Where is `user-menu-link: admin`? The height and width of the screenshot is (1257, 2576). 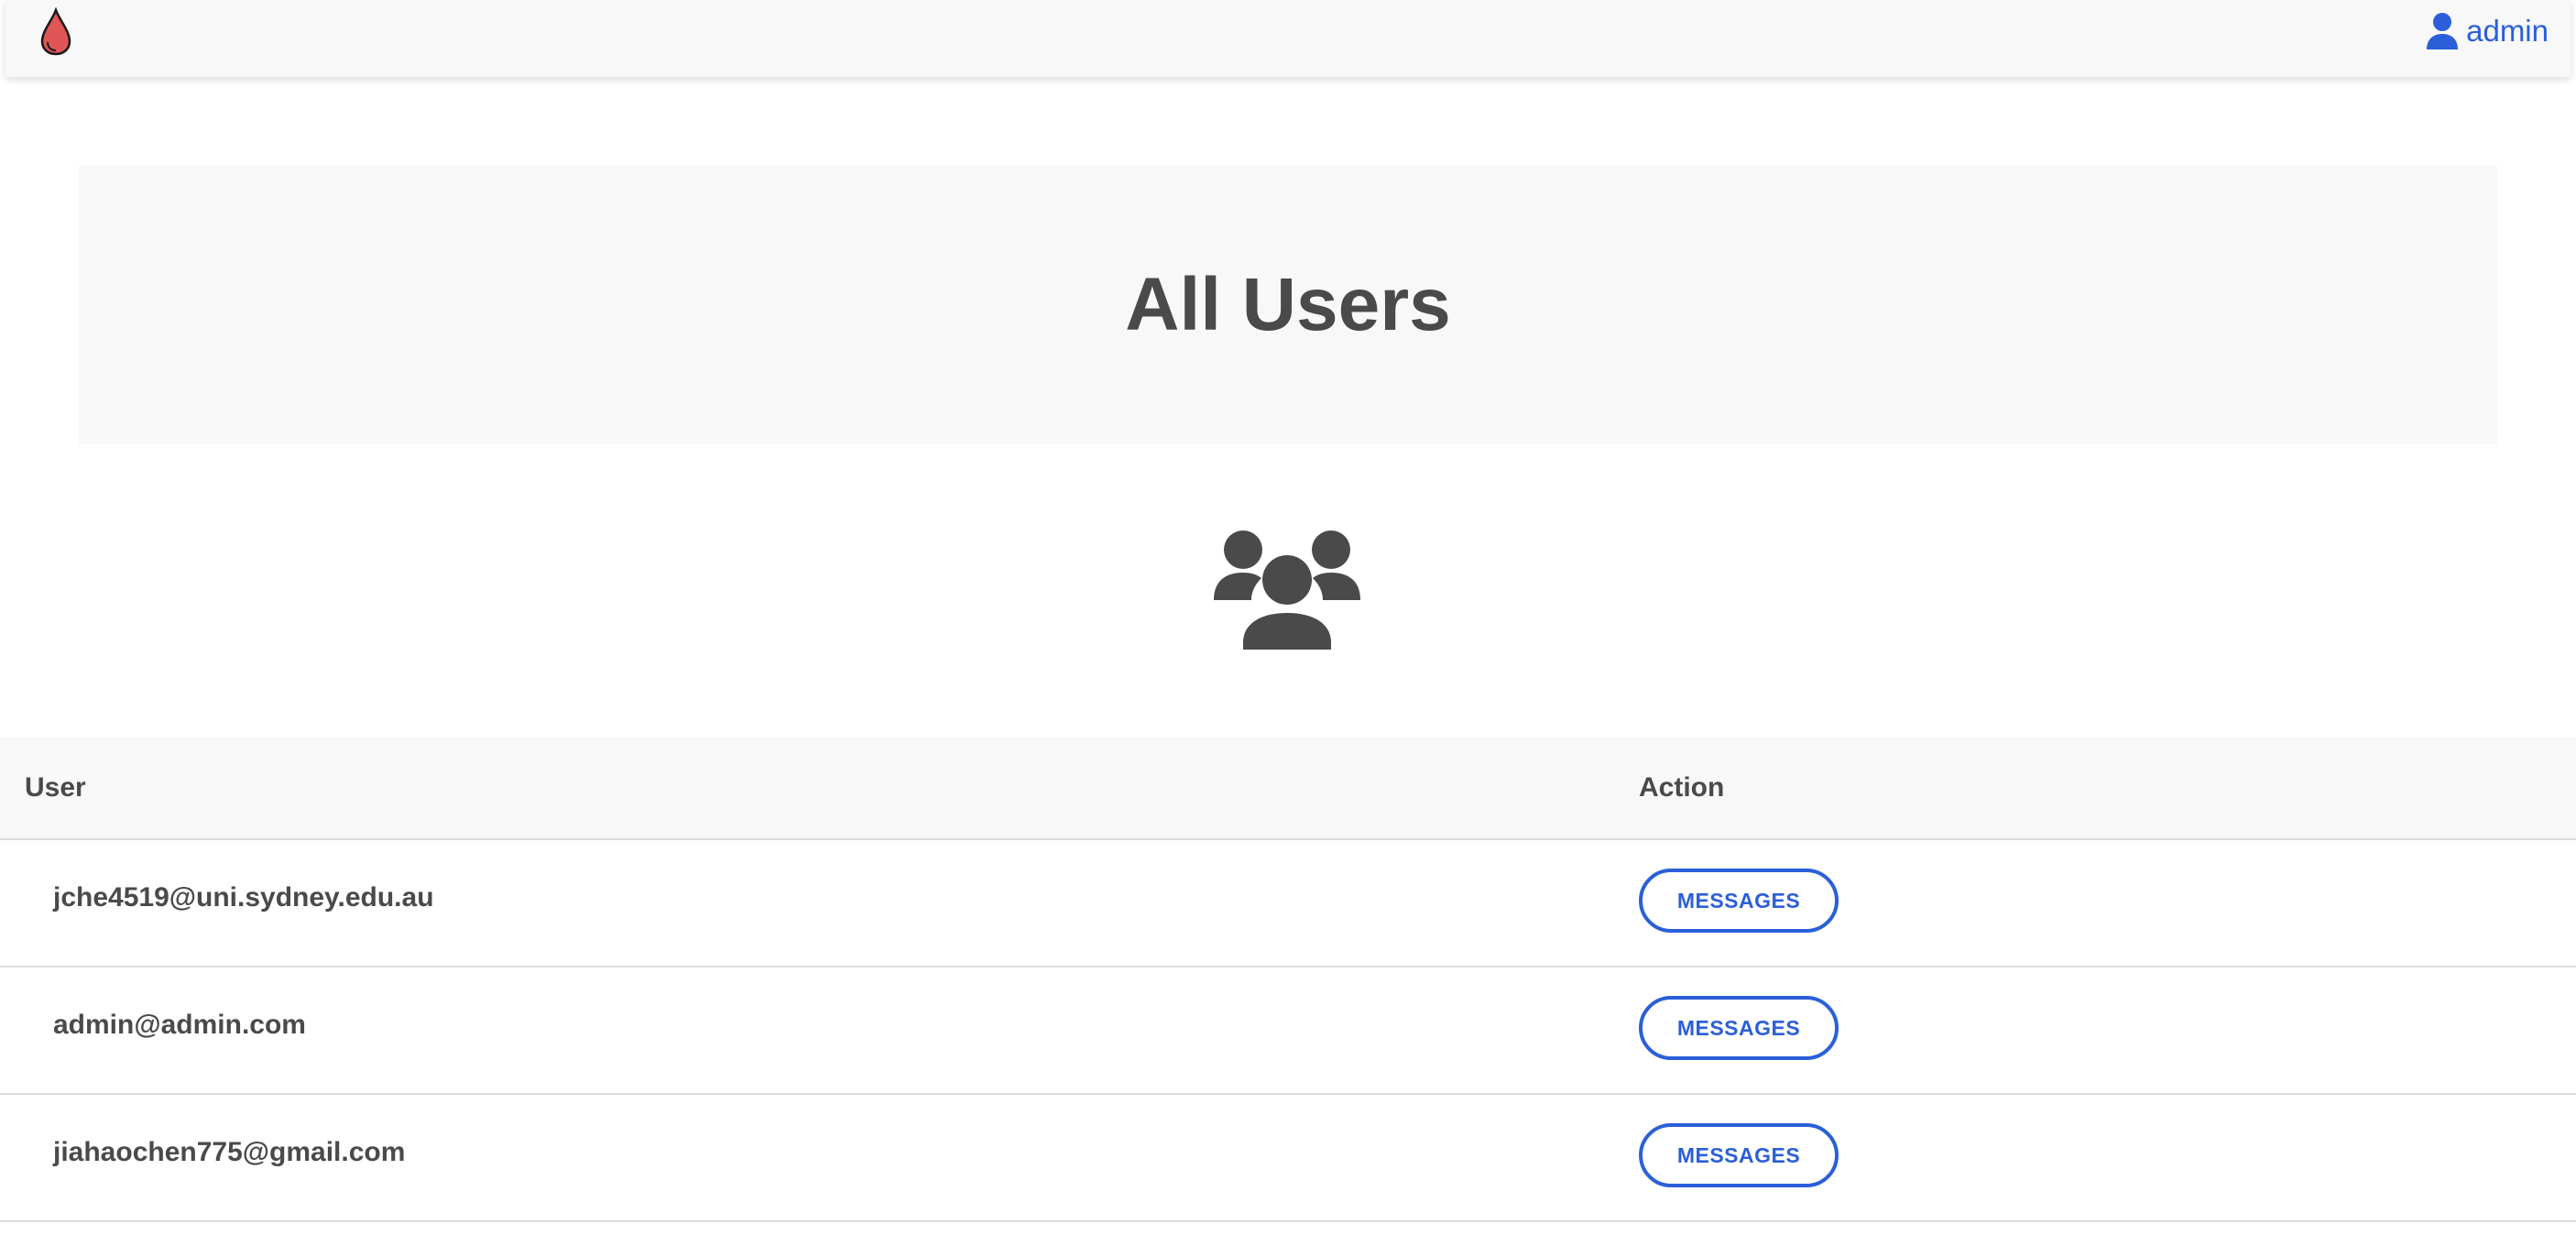 user-menu-link: admin is located at coordinates (2486, 31).